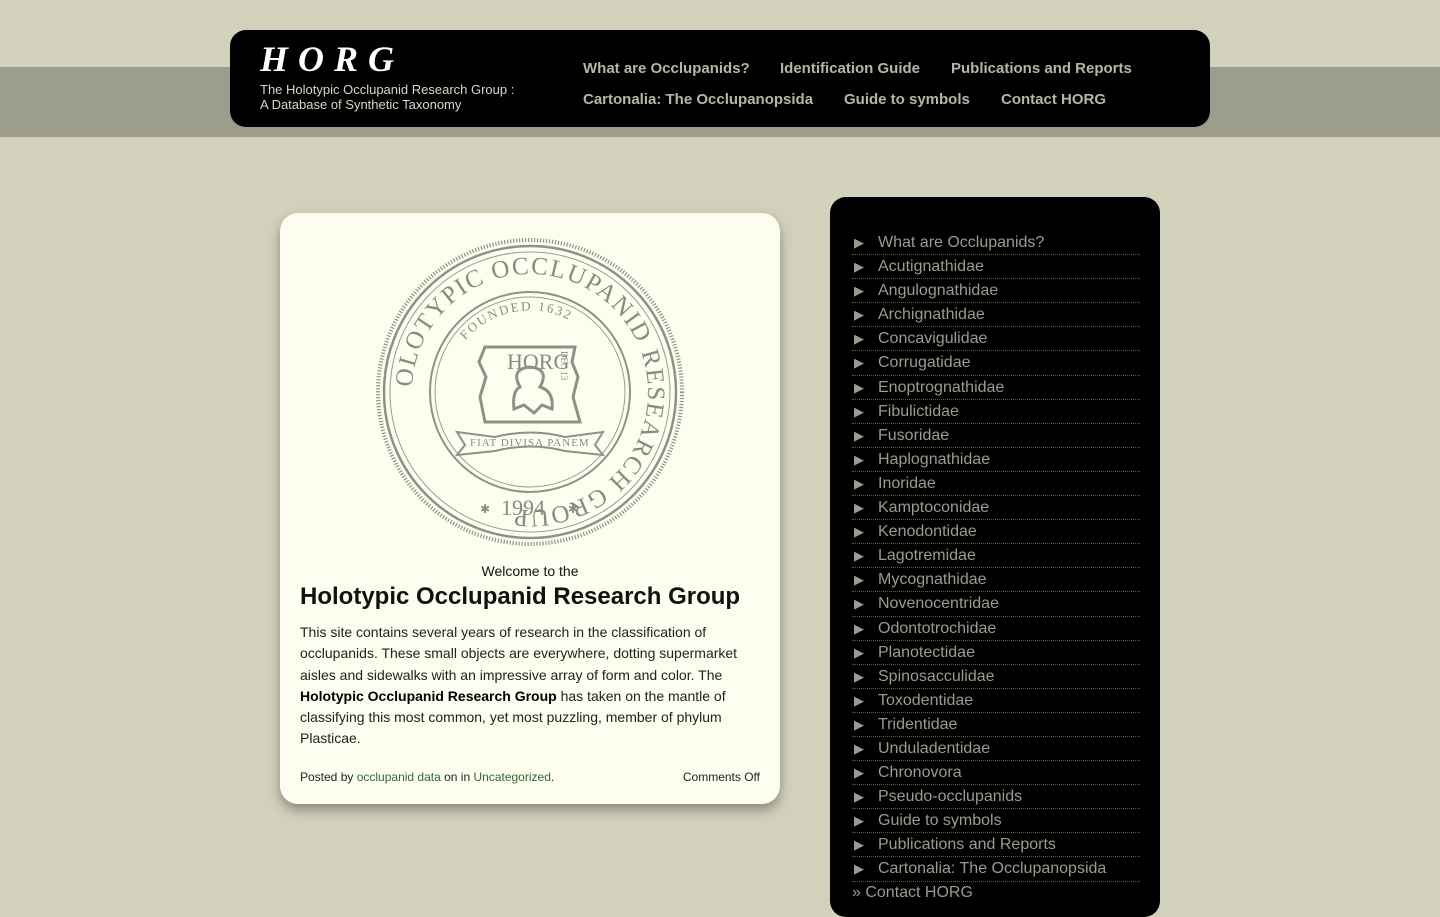  I want to click on seal-star-left-icon: ✱, so click(485, 509).